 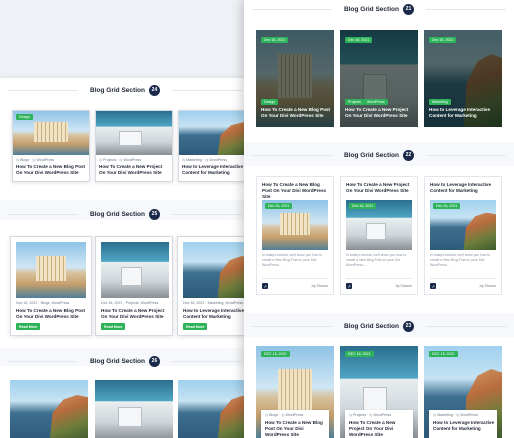 I want to click on section-number-badge: 22, so click(x=408, y=155).